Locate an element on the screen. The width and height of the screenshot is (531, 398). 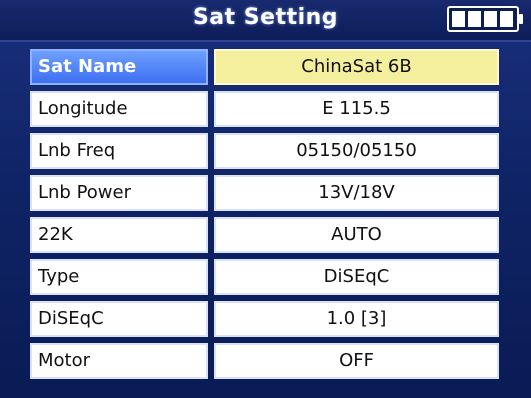
setting-value-sat-name: ChinaSat 6B is located at coordinates (356, 67).